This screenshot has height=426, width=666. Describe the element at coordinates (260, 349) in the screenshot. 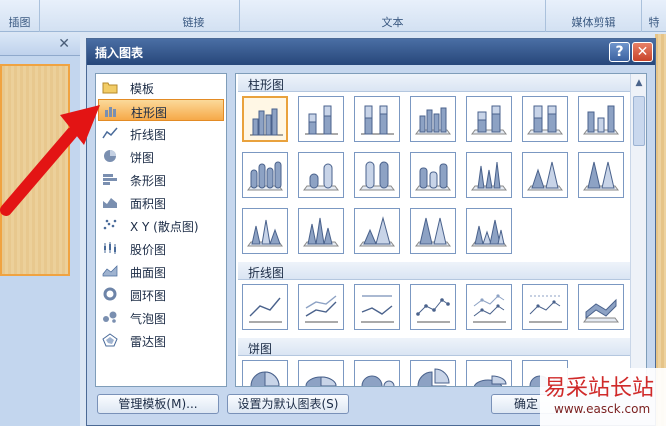

I see `section-title: 饼图` at that location.